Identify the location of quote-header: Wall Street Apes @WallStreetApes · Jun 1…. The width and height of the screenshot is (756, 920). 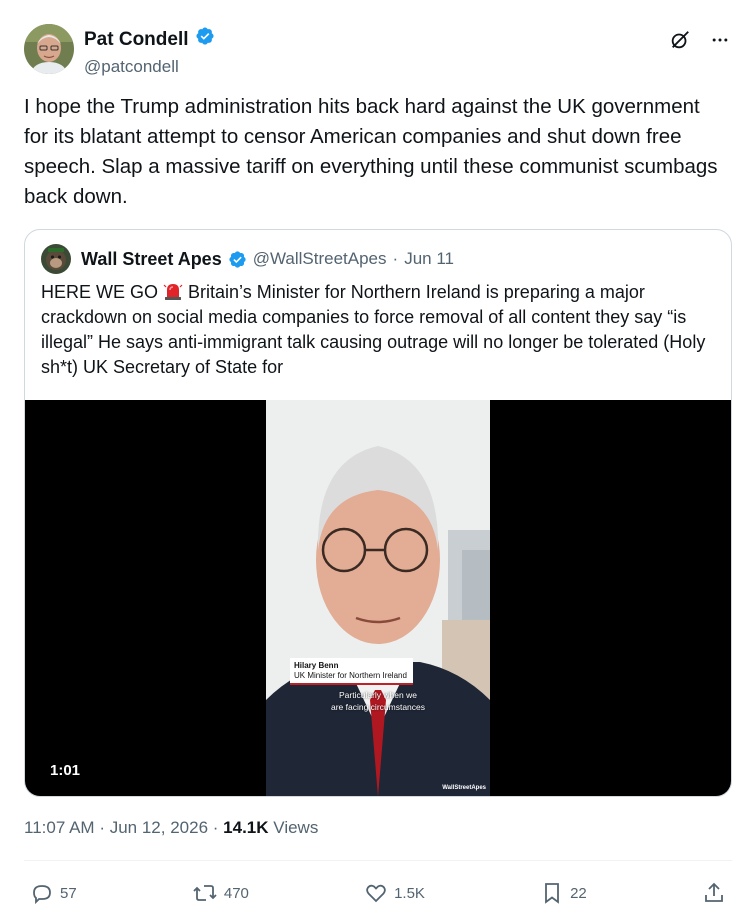
(247, 259).